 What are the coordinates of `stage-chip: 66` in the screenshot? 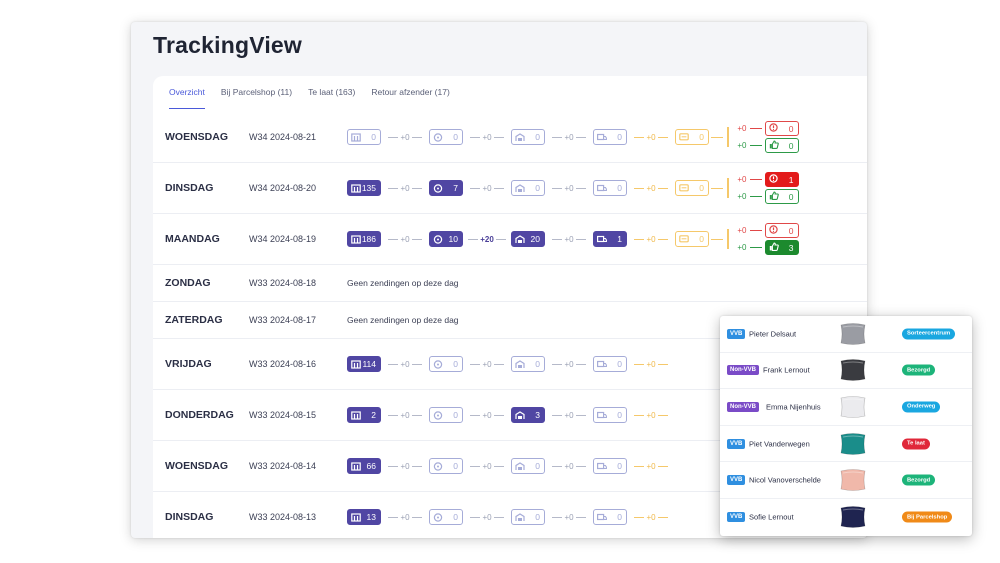 It's located at (364, 466).